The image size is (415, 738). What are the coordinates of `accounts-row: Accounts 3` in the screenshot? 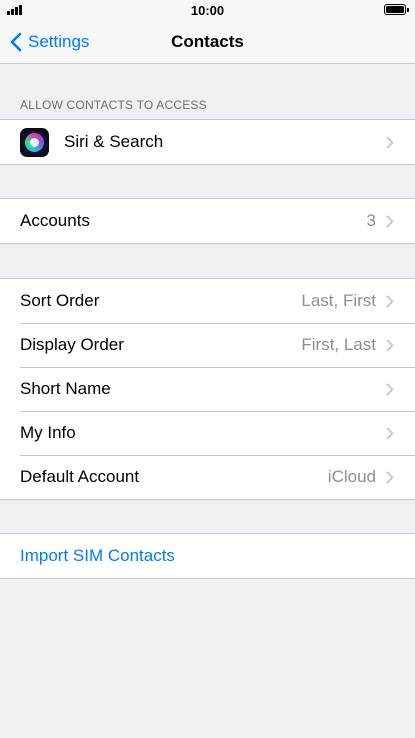 It's located at (207, 221).